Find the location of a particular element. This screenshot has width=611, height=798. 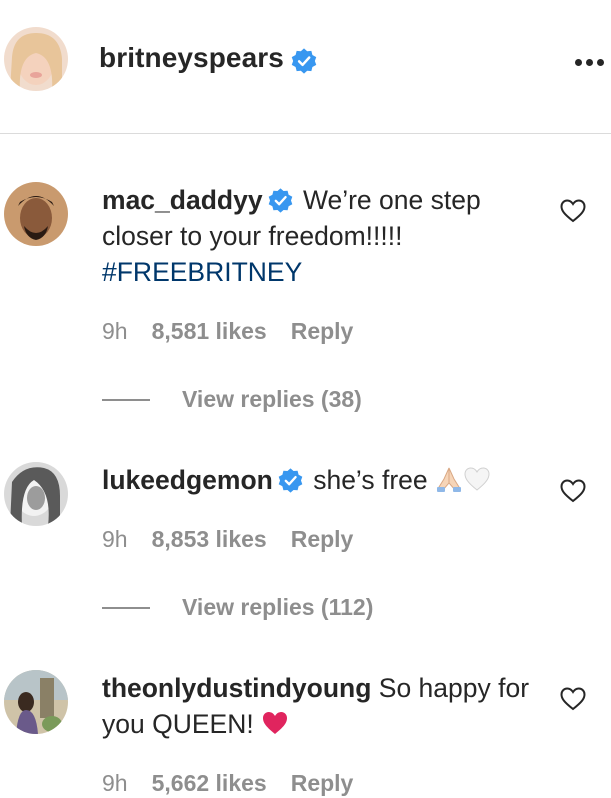

more-options-button is located at coordinates (589, 62).